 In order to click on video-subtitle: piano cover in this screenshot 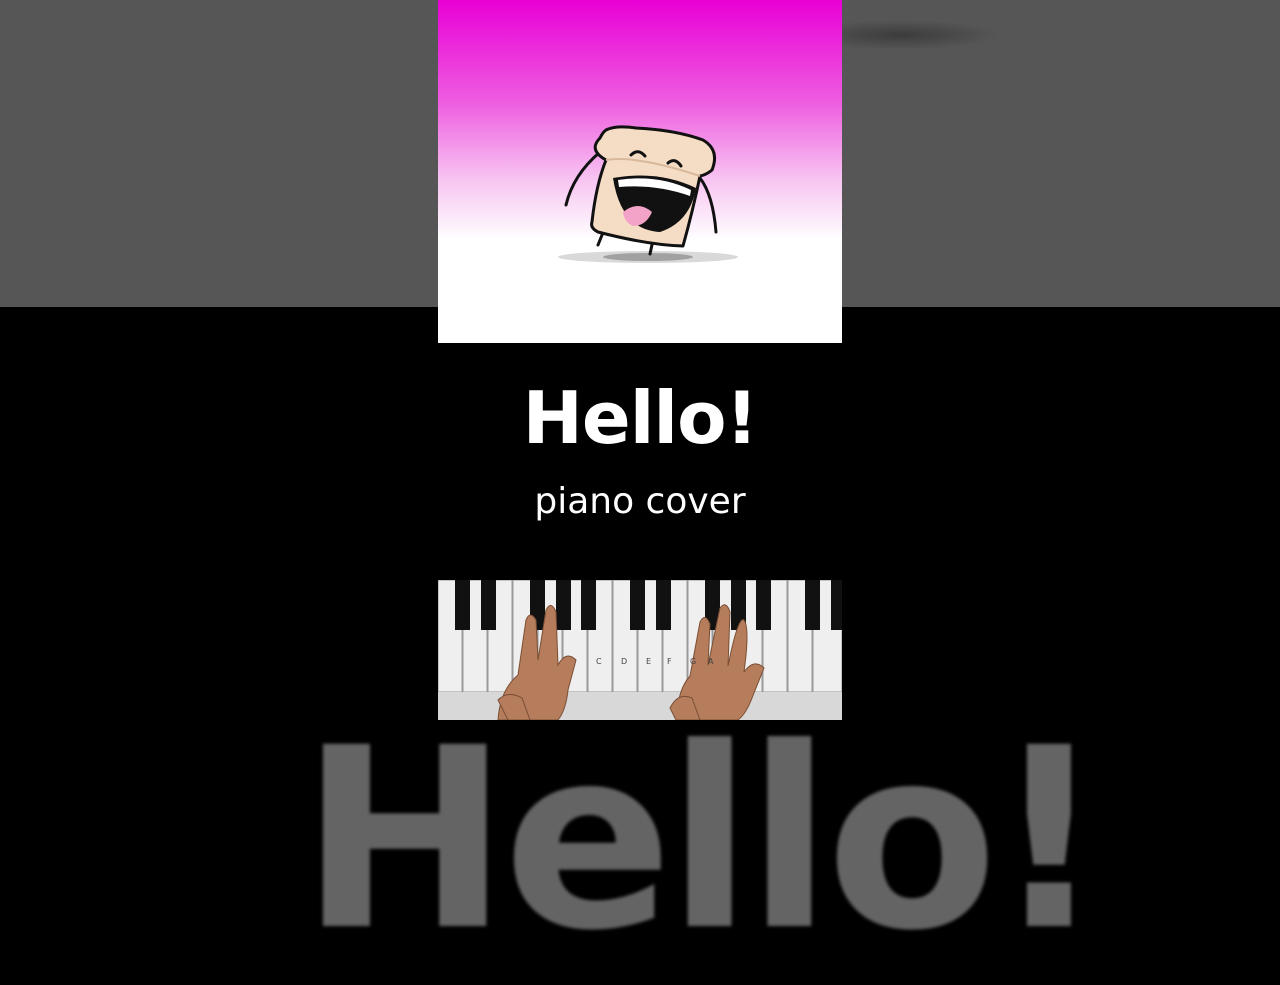, I will do `click(640, 501)`.